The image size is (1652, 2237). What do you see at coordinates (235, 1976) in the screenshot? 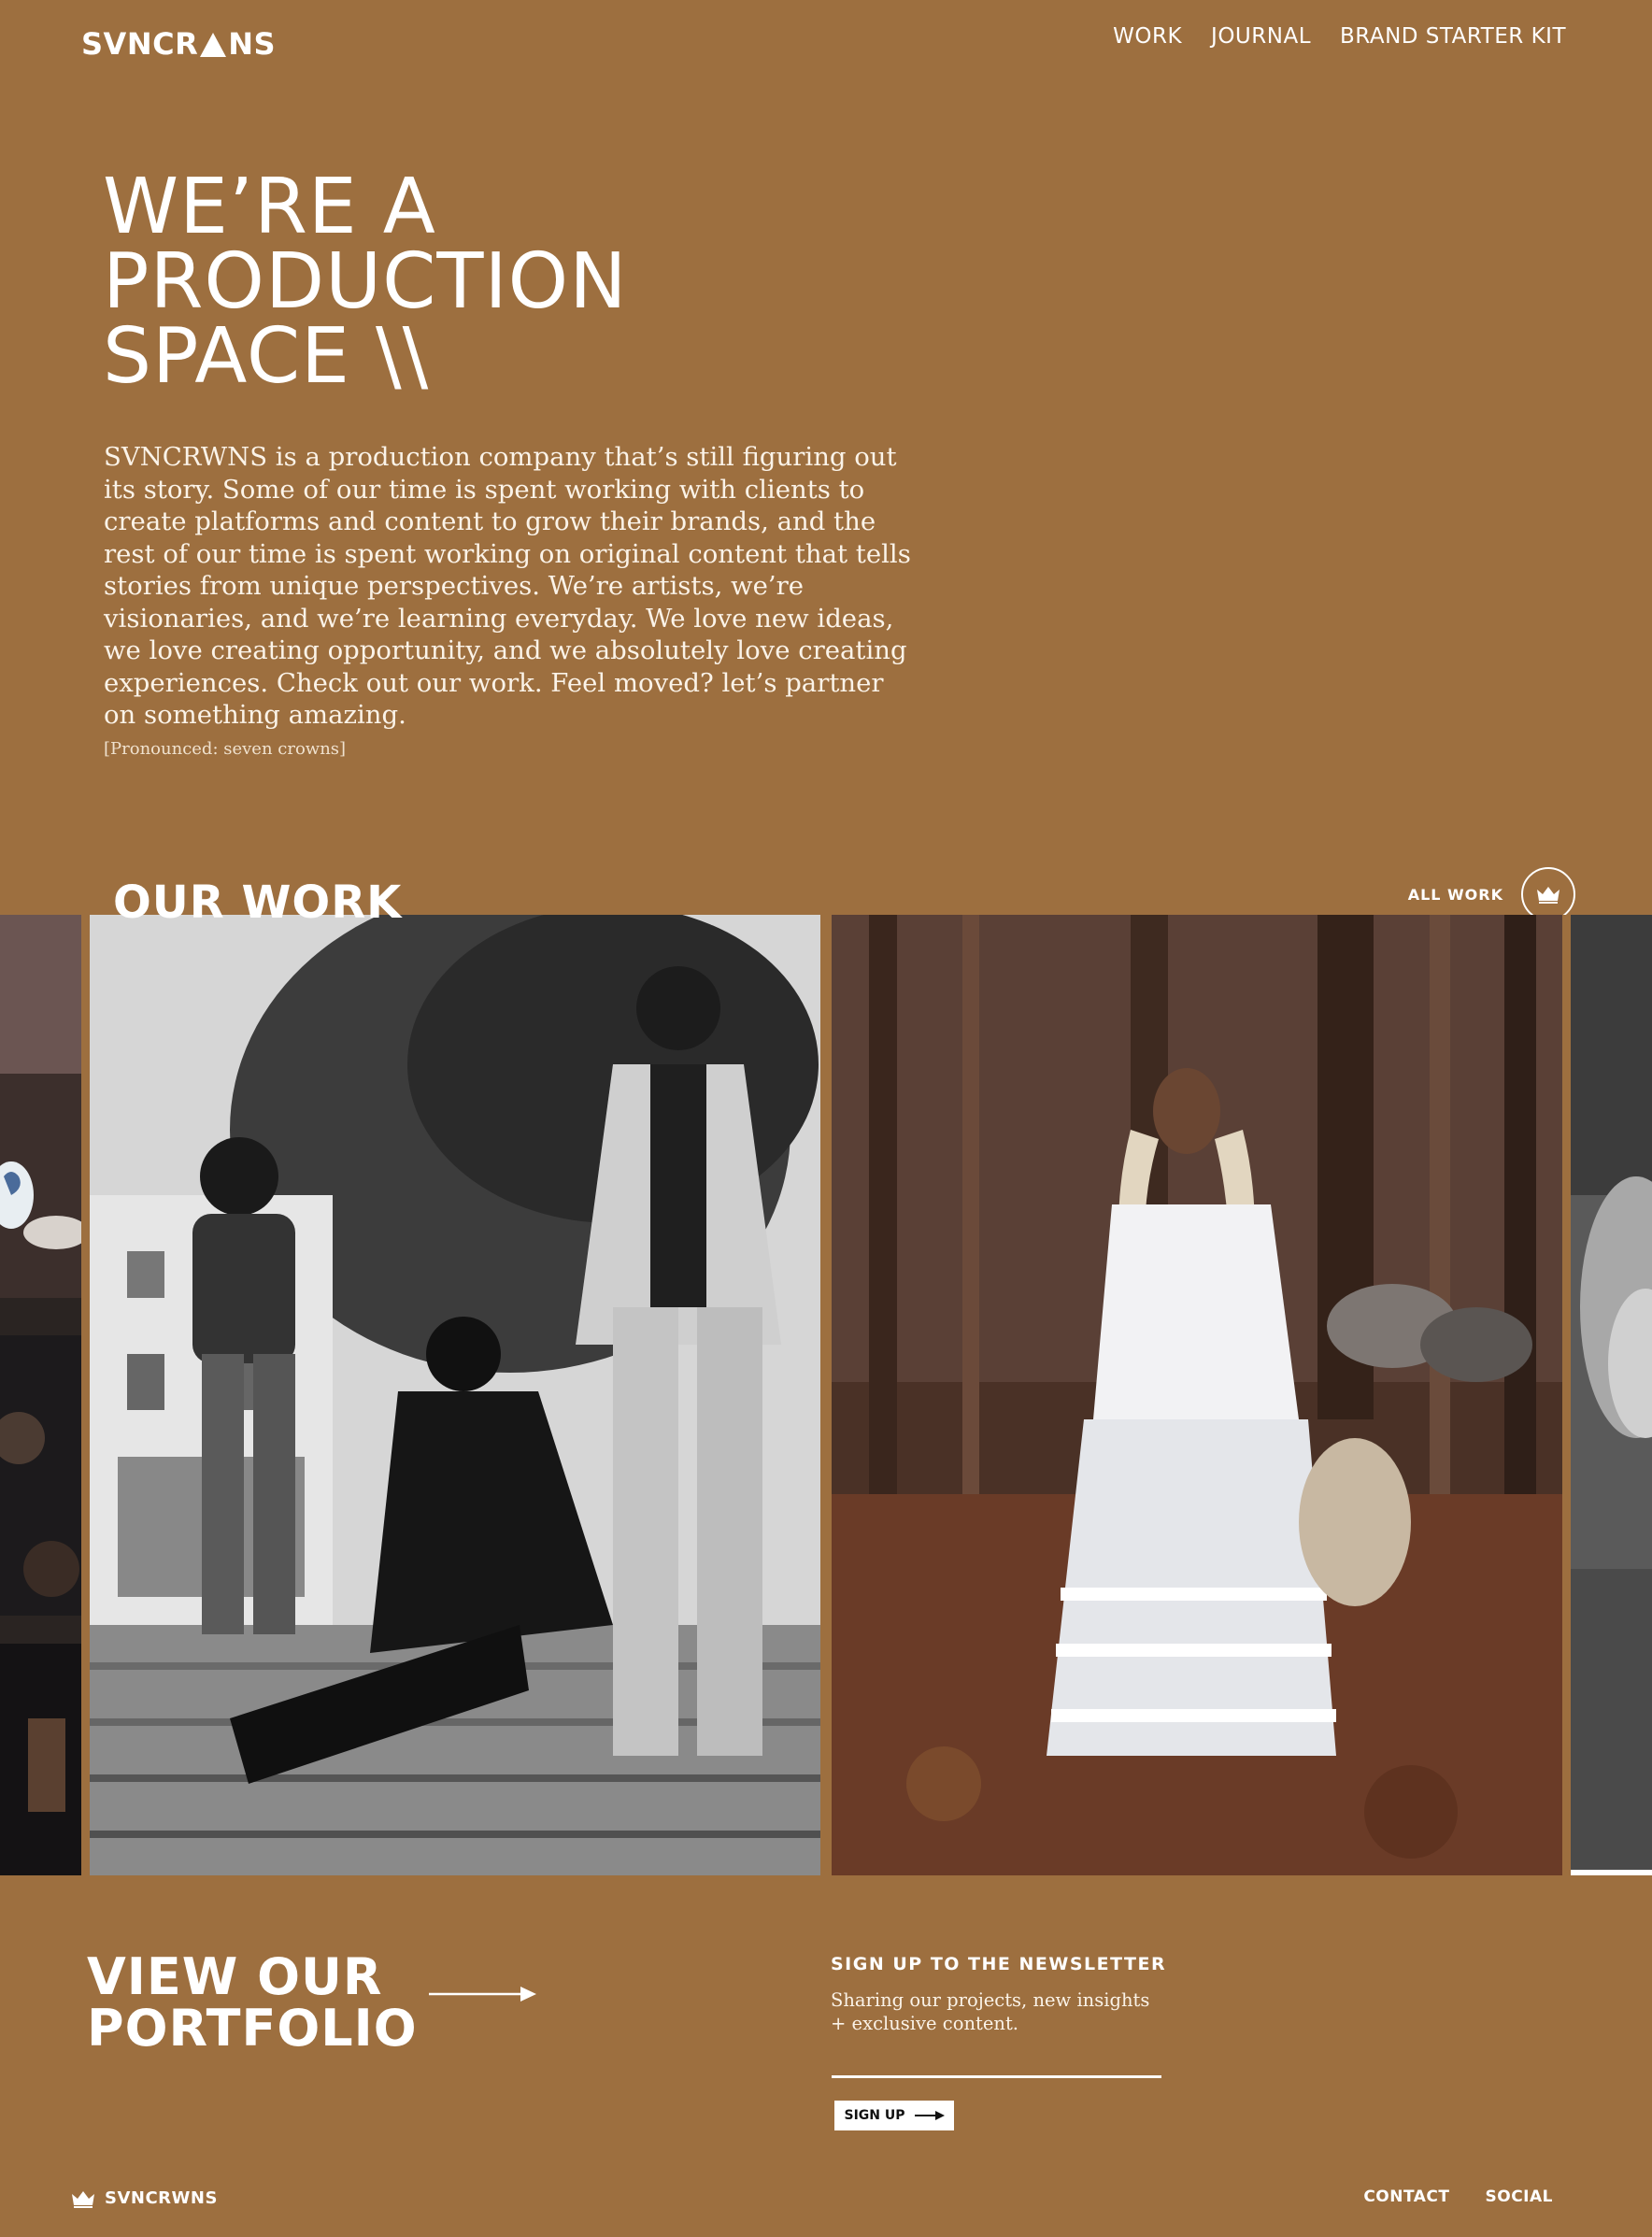
I see `portfolio-line: VIEW OUR` at bounding box center [235, 1976].